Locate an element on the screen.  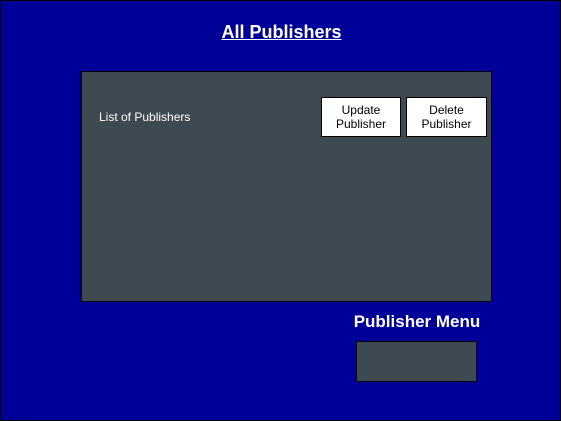
publishers-list-label: List of Publishers is located at coordinates (145, 117).